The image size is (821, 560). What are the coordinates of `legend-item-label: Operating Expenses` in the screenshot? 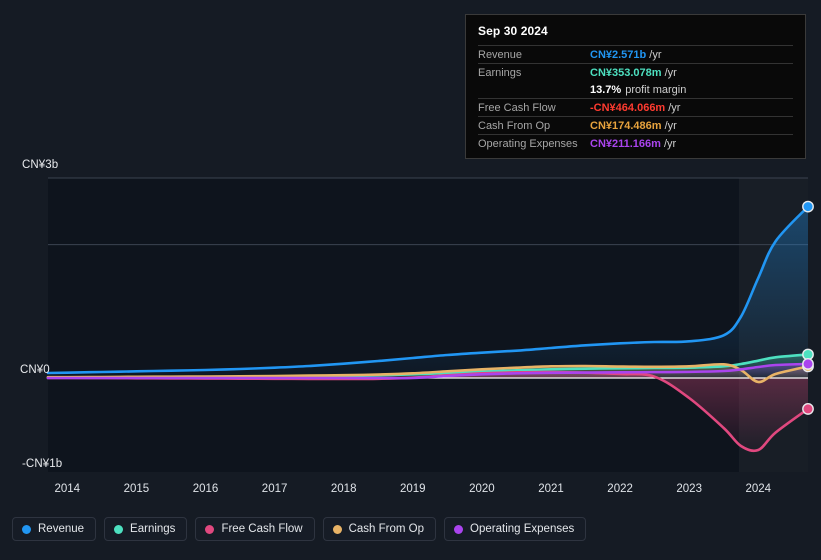 It's located at (522, 529).